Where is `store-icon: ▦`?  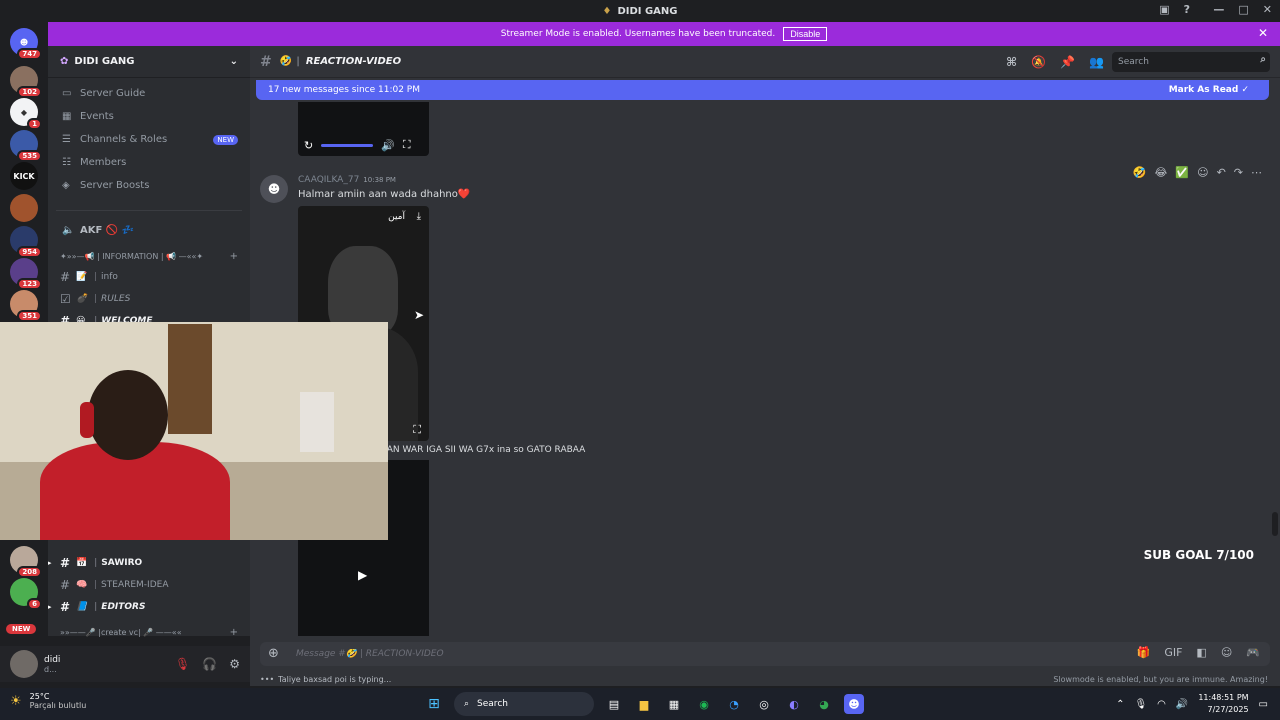
store-icon: ▦ is located at coordinates (674, 704).